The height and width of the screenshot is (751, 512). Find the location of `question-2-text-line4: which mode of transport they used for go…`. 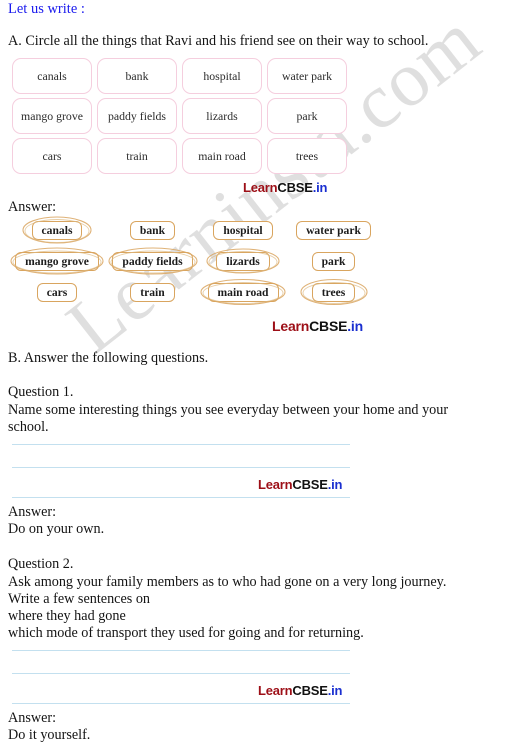

question-2-text-line4: which mode of transport they used for go… is located at coordinates (186, 633).